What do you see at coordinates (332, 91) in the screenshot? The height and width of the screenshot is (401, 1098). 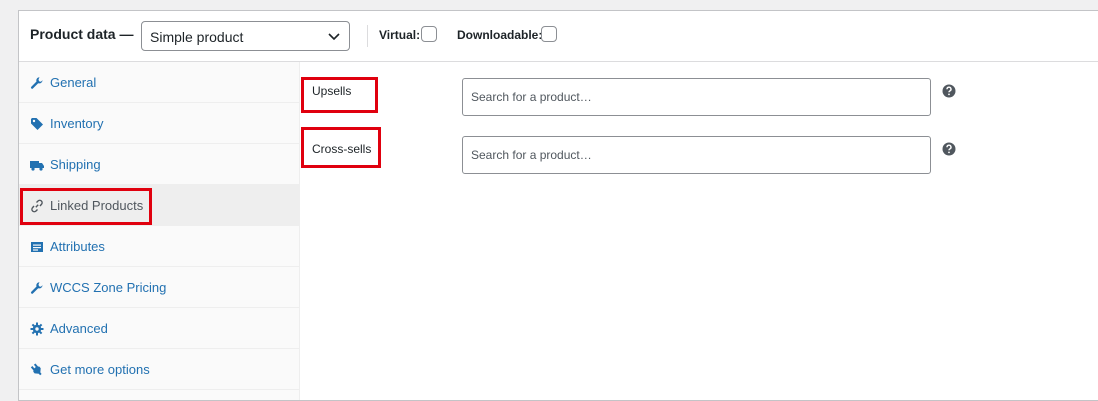 I see `upsells-label: Upsells` at bounding box center [332, 91].